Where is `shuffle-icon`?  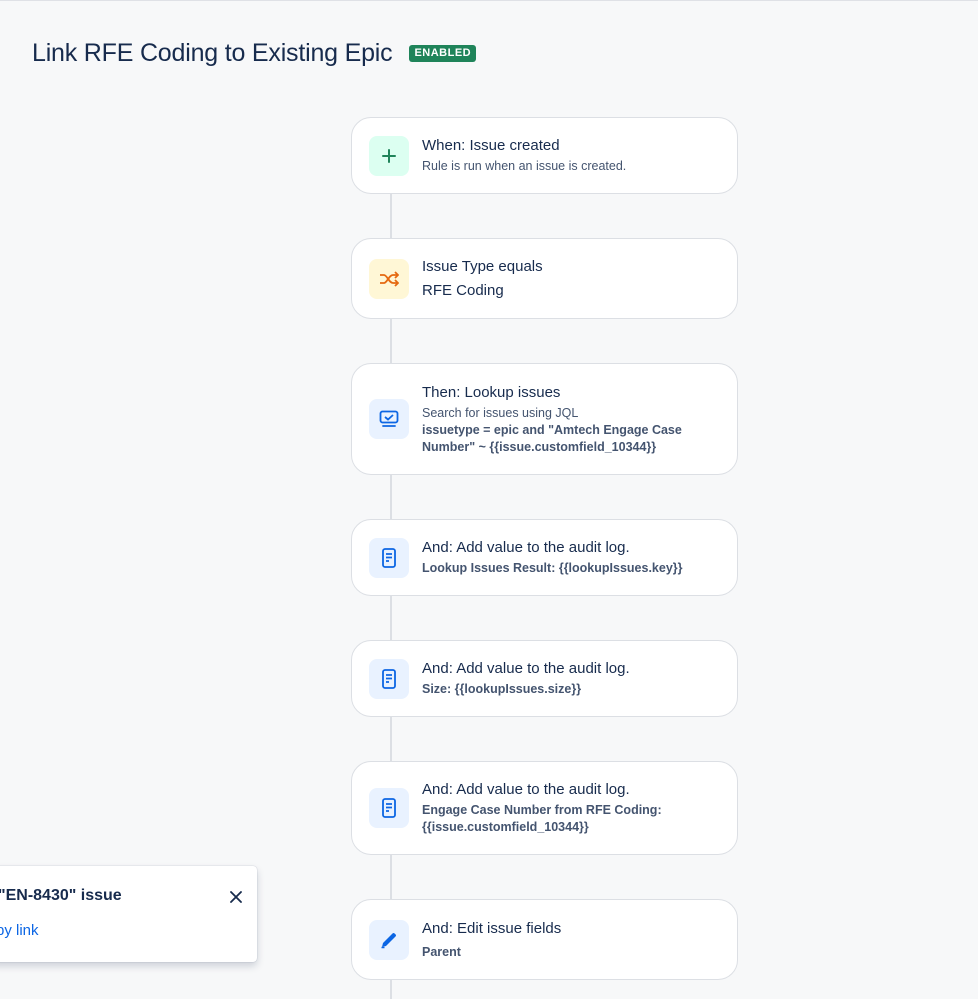 shuffle-icon is located at coordinates (389, 278).